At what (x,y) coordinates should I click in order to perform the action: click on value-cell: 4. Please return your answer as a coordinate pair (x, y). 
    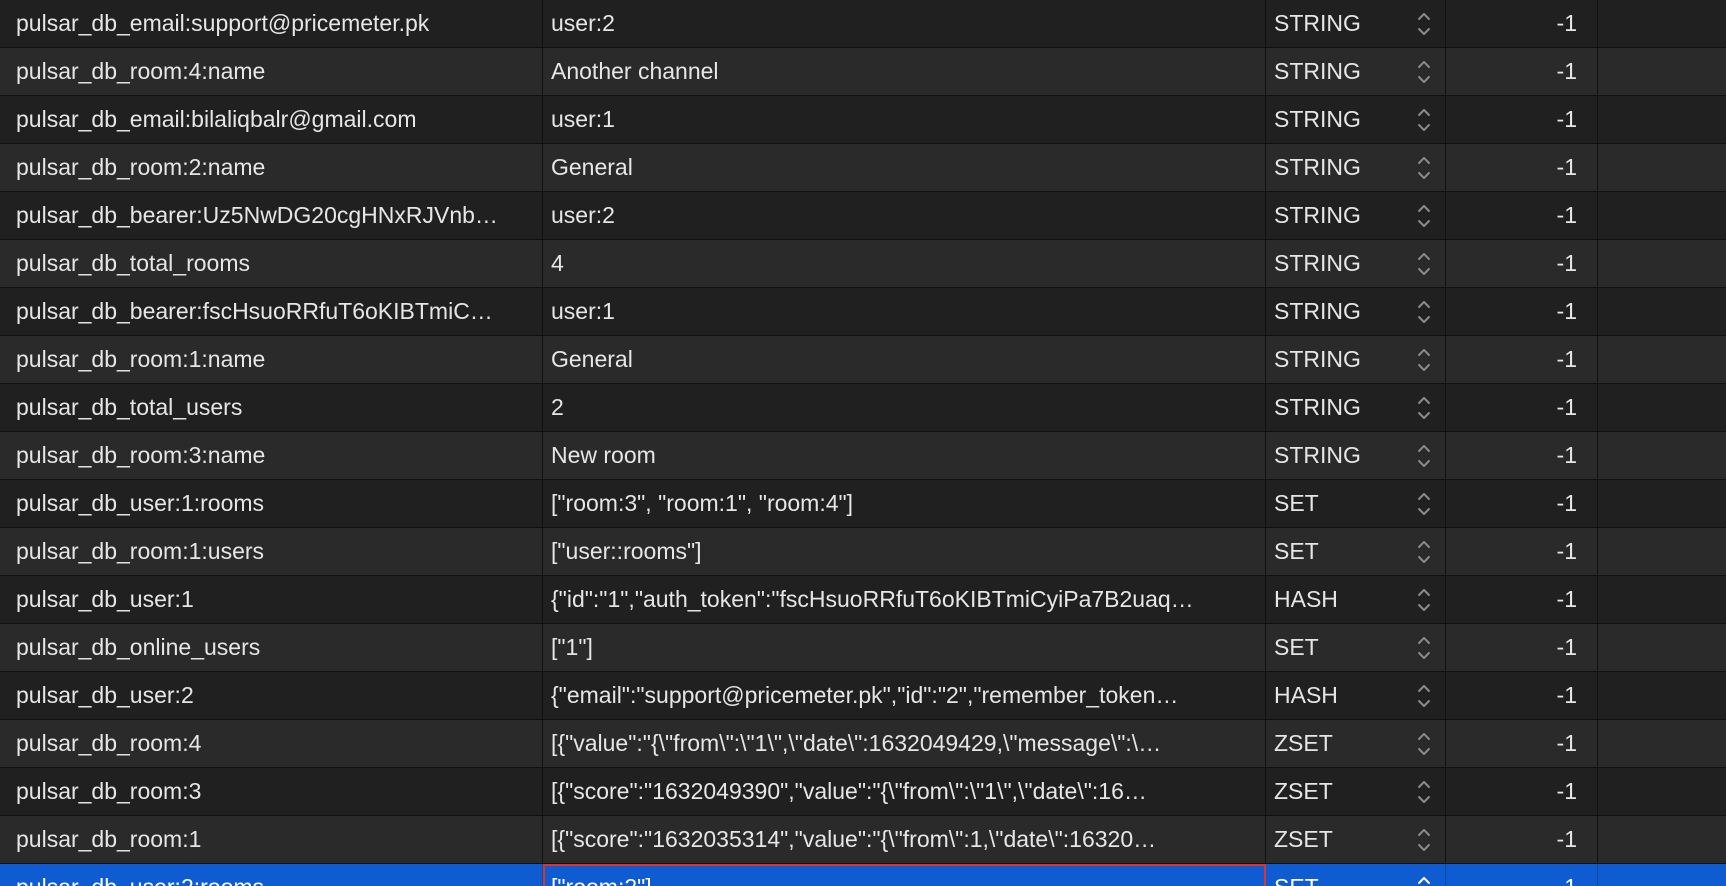
    Looking at the image, I should click on (904, 263).